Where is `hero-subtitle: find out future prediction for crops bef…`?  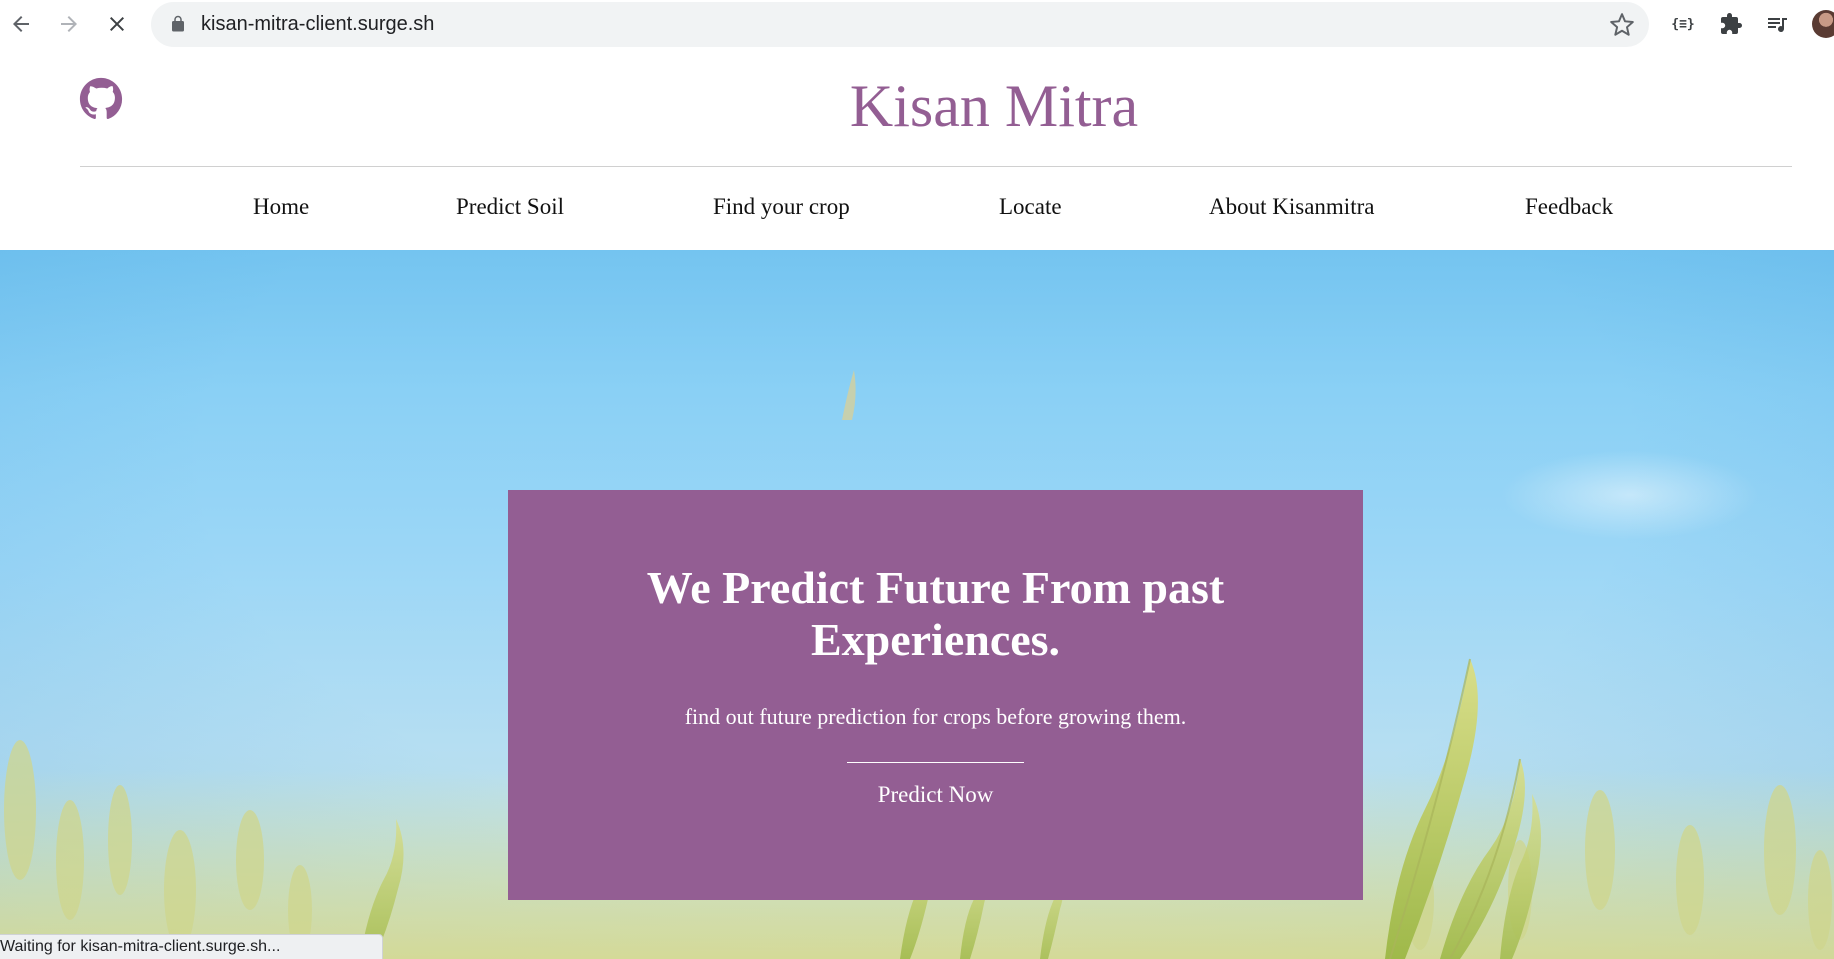 hero-subtitle: find out future prediction for crops bef… is located at coordinates (935, 716).